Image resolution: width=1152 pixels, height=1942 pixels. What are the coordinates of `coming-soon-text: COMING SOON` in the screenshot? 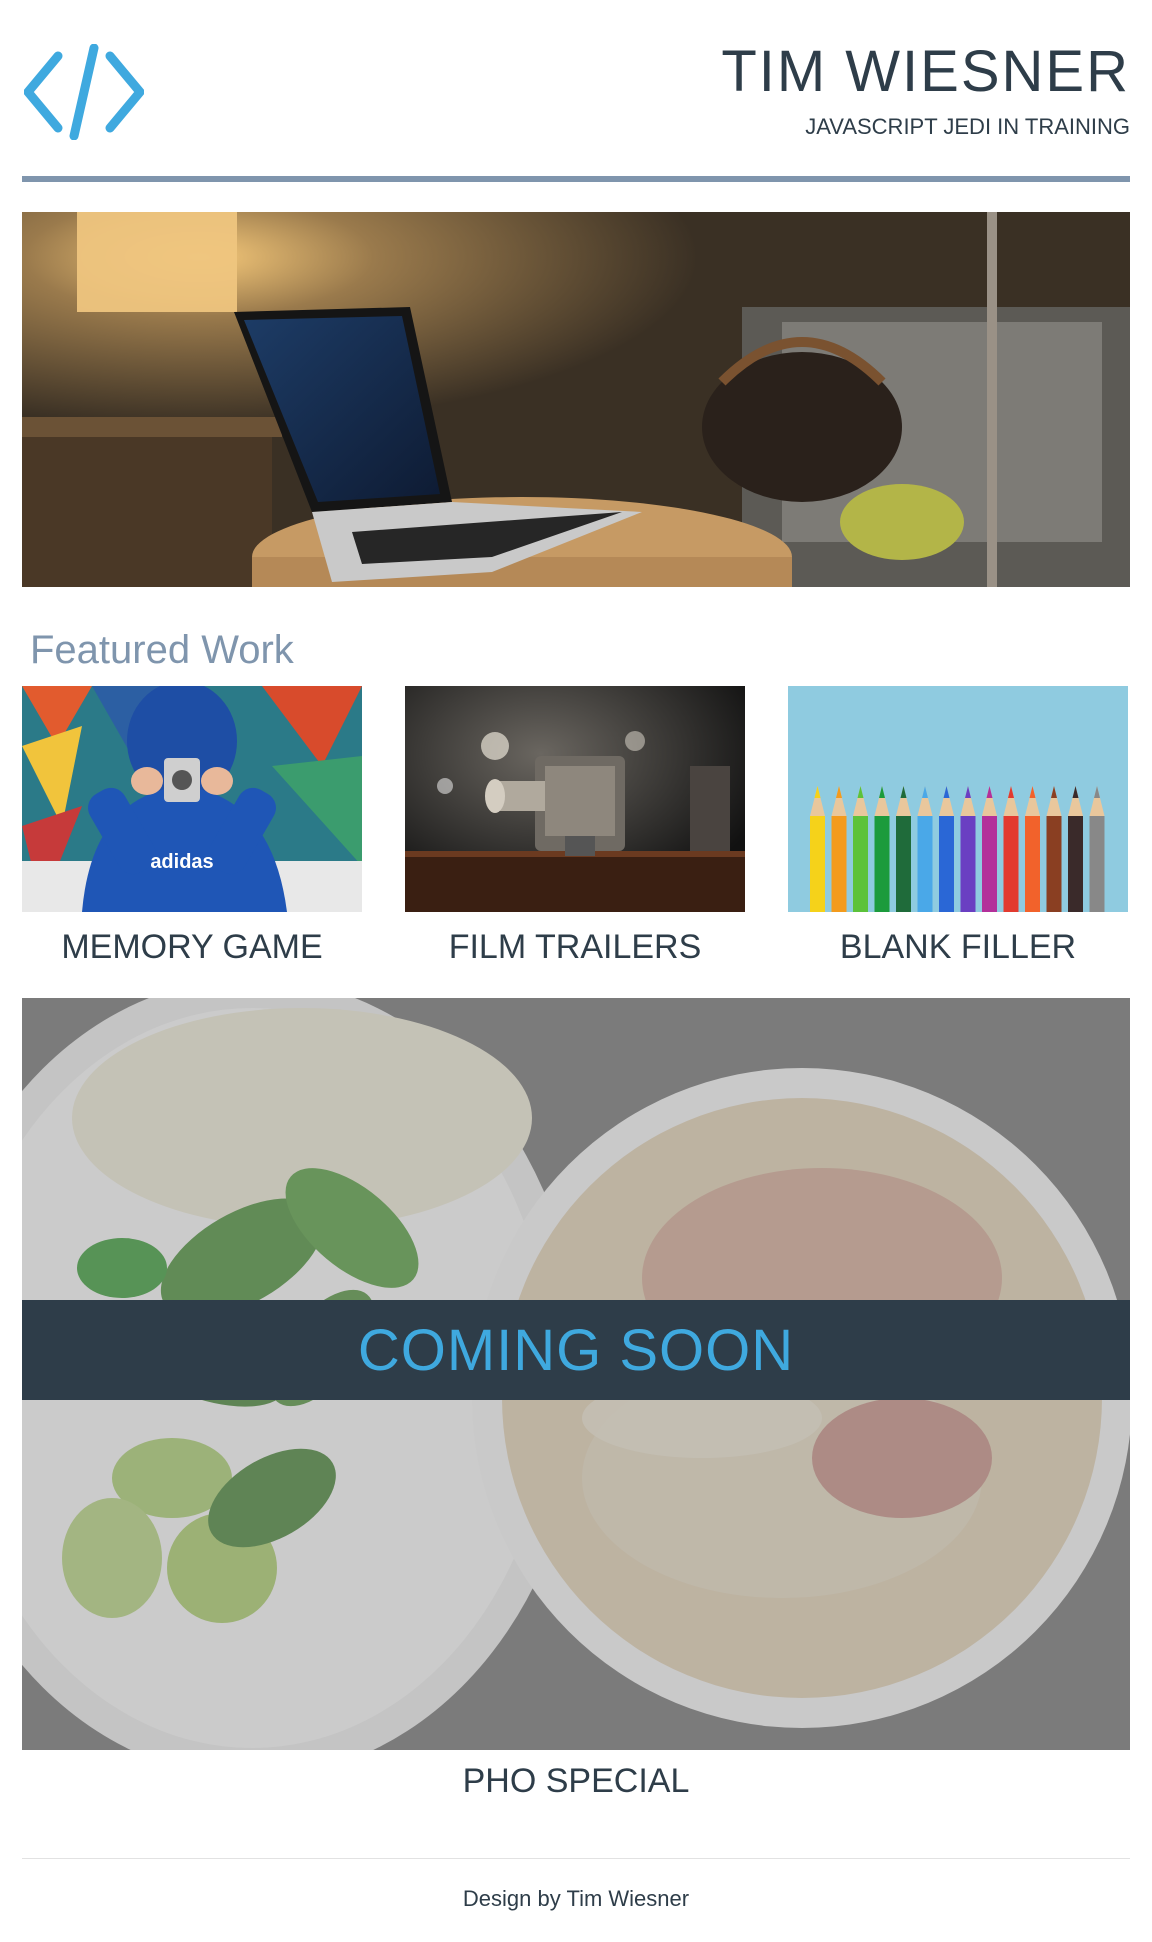 It's located at (576, 1350).